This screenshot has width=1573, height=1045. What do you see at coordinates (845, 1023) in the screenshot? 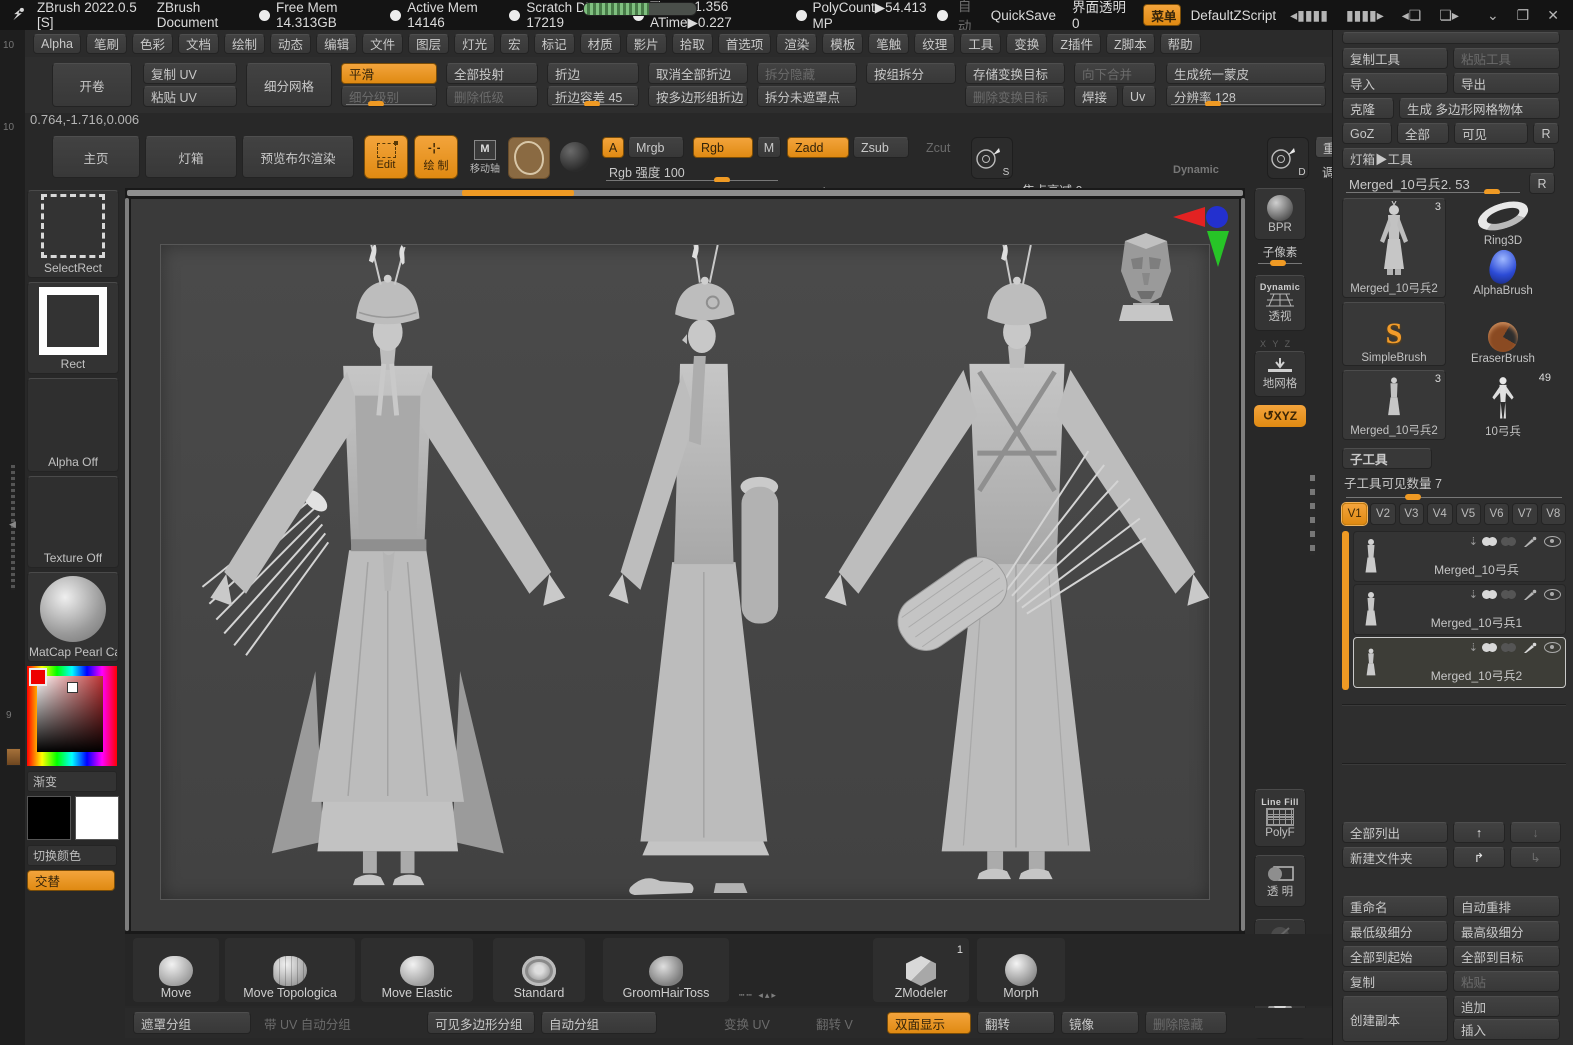
I see `flip-v-button: 翻转 V` at bounding box center [845, 1023].